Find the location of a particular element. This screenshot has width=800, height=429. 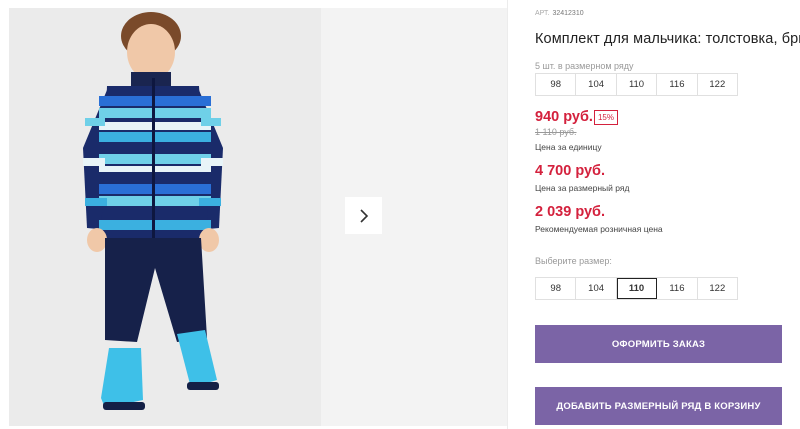

product-title: Комплект для мальчика: толстовка, брюки is located at coordinates (667, 39).